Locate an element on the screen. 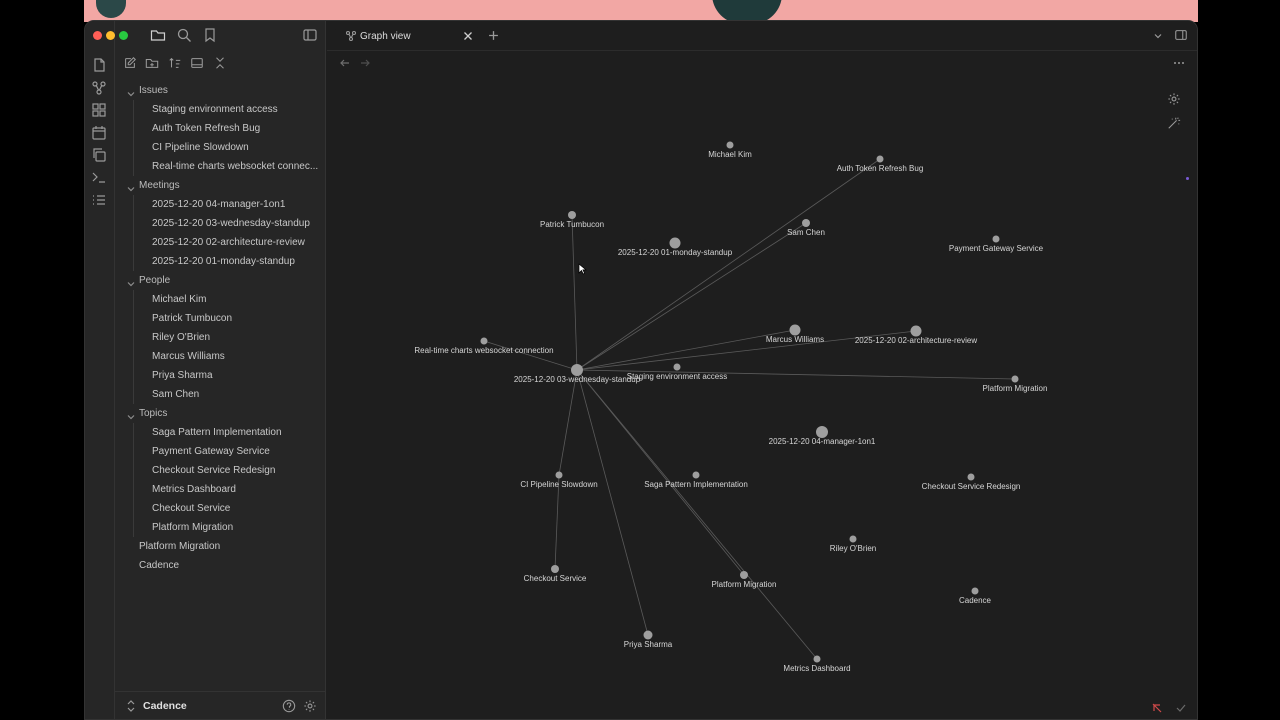 This screenshot has width=1280, height=720. file-item: Marcus Williams is located at coordinates (237, 356).